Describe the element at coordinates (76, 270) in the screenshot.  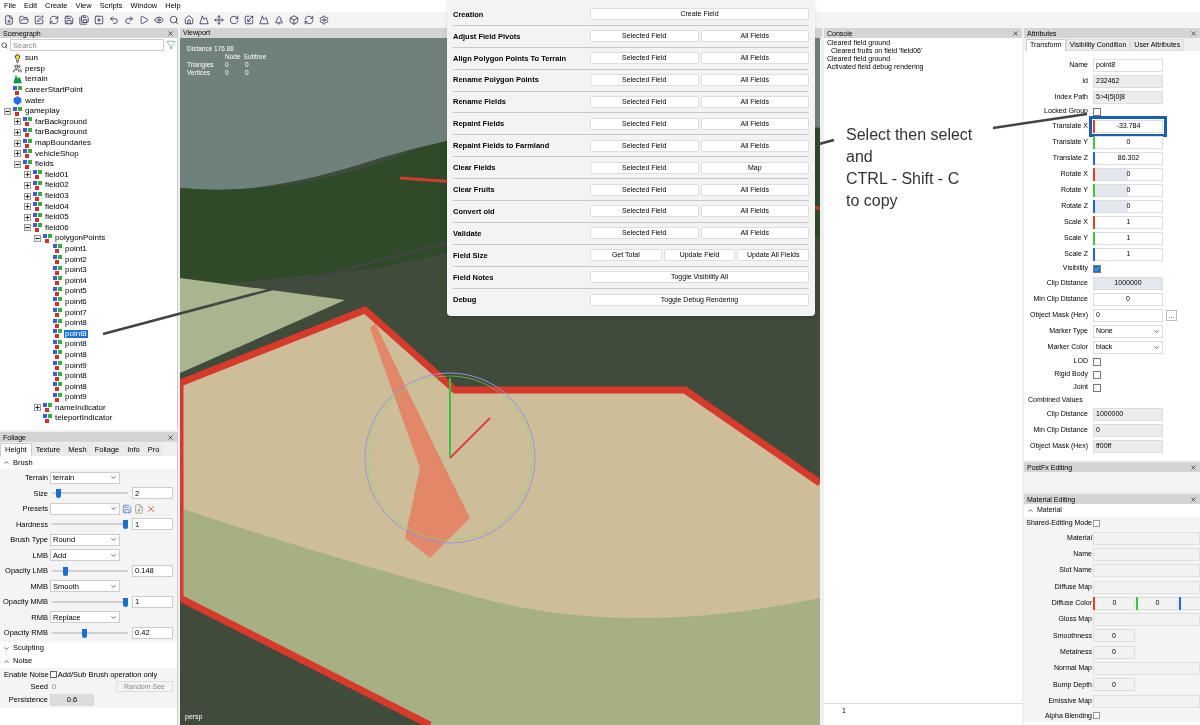
I see `tree-item: point3` at that location.